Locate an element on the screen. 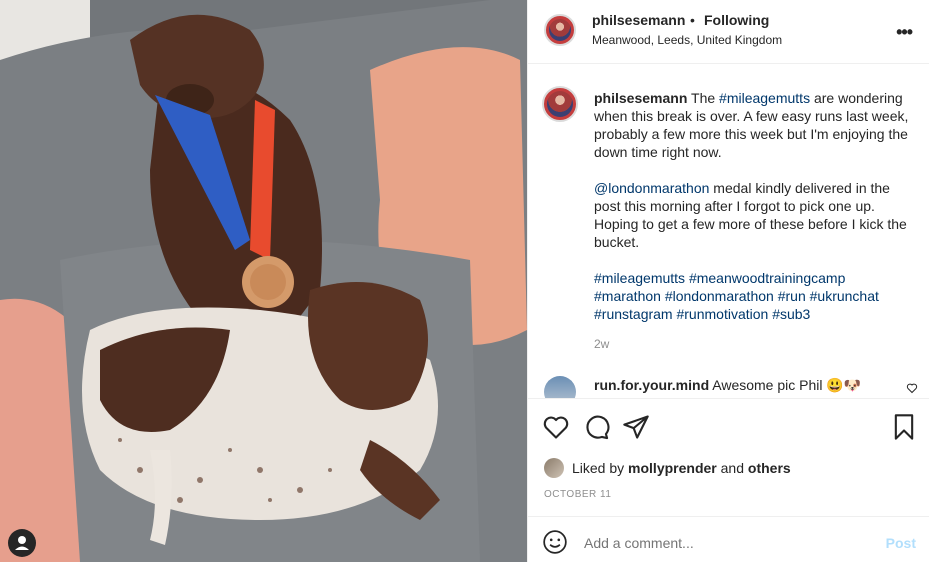  more-icon: ••• is located at coordinates (904, 32).